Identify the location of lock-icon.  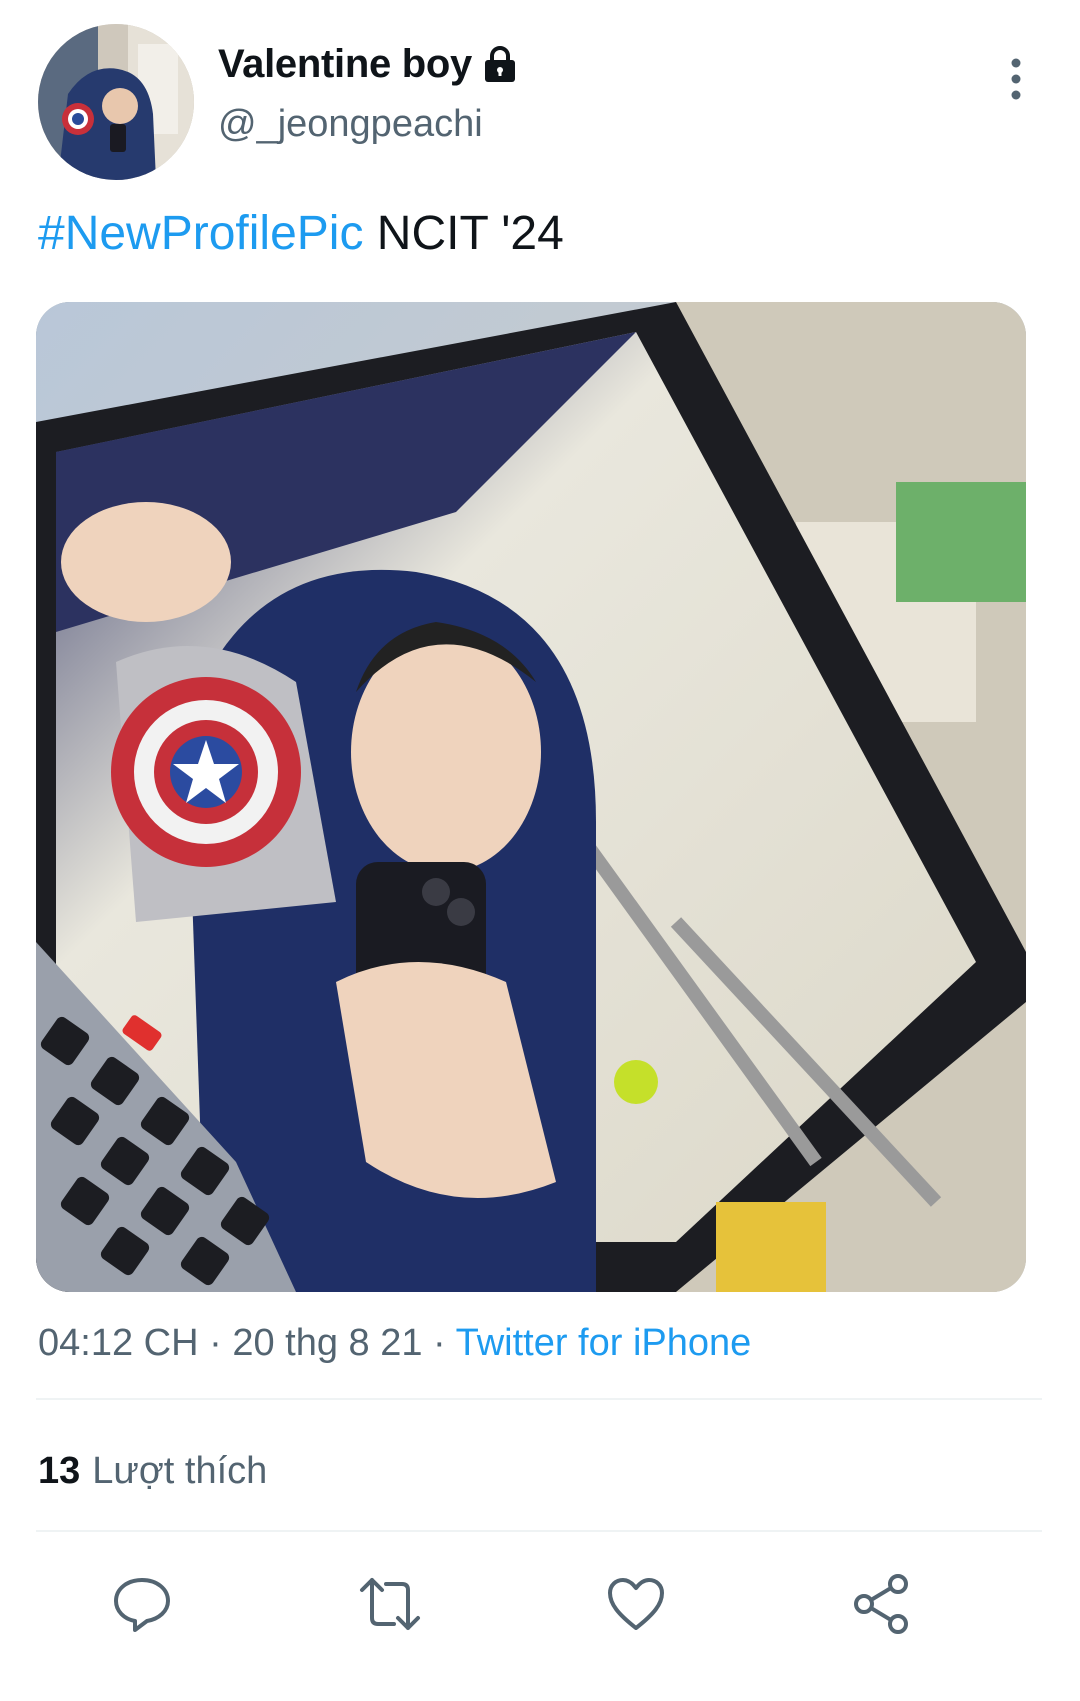
(500, 65).